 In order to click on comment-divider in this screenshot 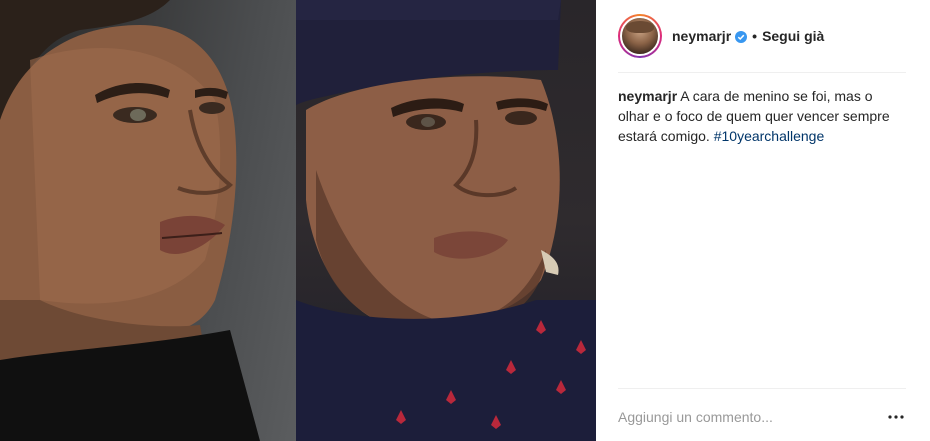, I will do `click(762, 388)`.